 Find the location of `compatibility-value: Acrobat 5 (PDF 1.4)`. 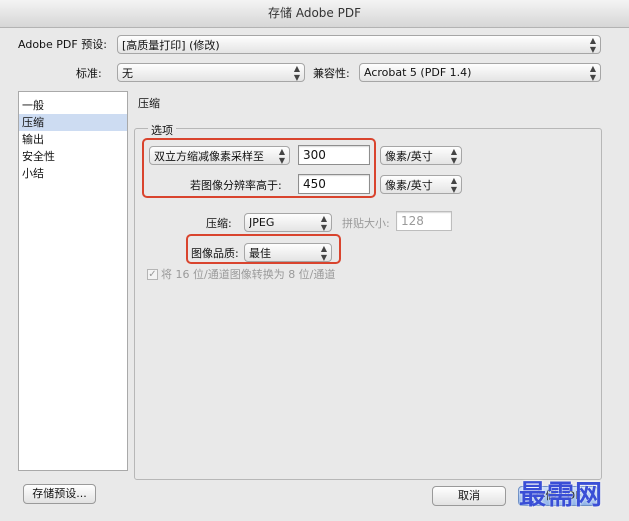

compatibility-value: Acrobat 5 (PDF 1.4) is located at coordinates (418, 72).